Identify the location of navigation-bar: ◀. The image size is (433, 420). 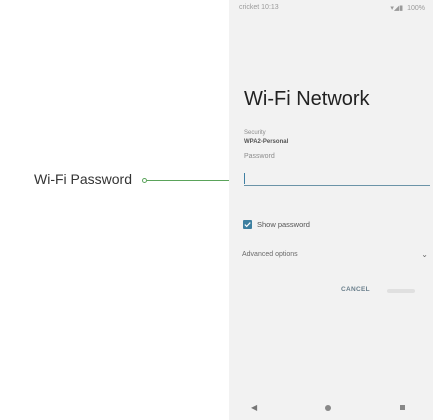
(331, 407).